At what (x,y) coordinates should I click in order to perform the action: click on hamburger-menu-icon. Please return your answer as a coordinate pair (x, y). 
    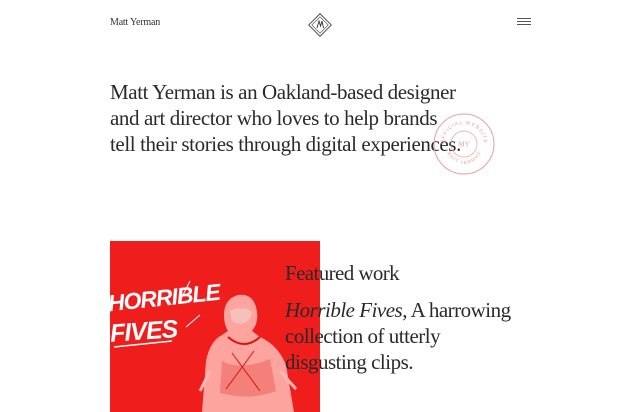
    Looking at the image, I should click on (524, 23).